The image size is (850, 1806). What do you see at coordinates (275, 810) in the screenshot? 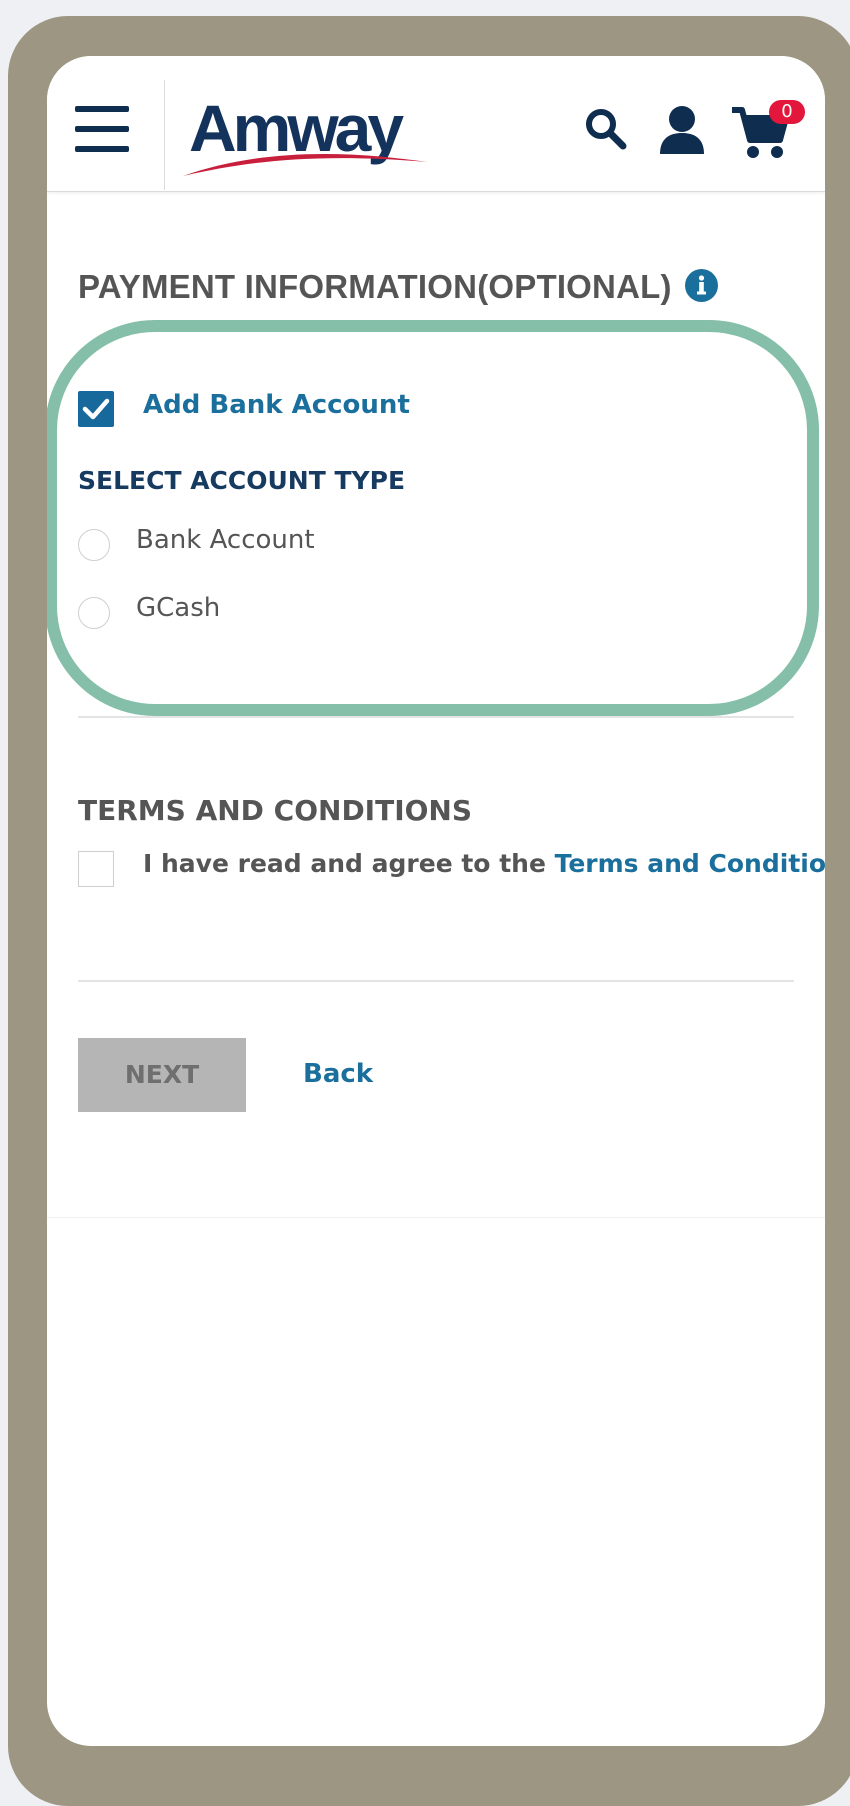
I see `terms-section-title: TERMS AND CONDITIONS` at bounding box center [275, 810].